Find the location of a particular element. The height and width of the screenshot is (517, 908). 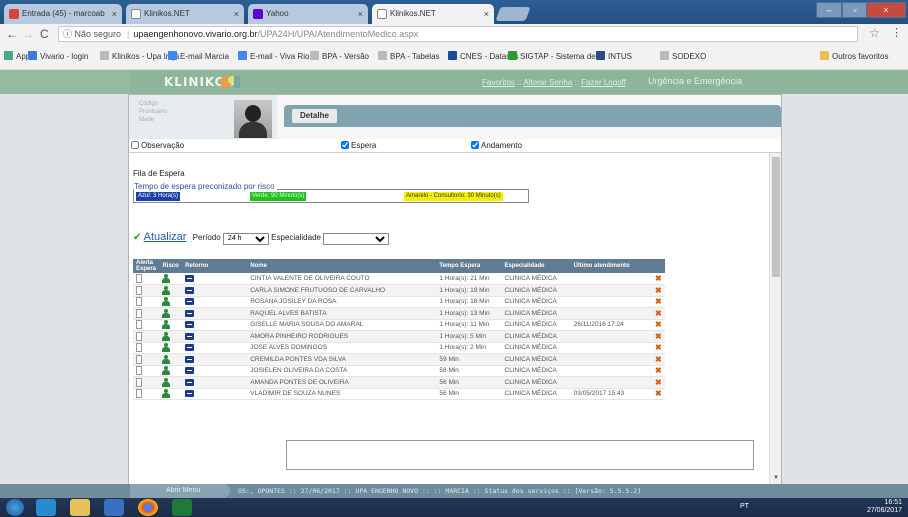

back-icon: ← is located at coordinates (12, 34).